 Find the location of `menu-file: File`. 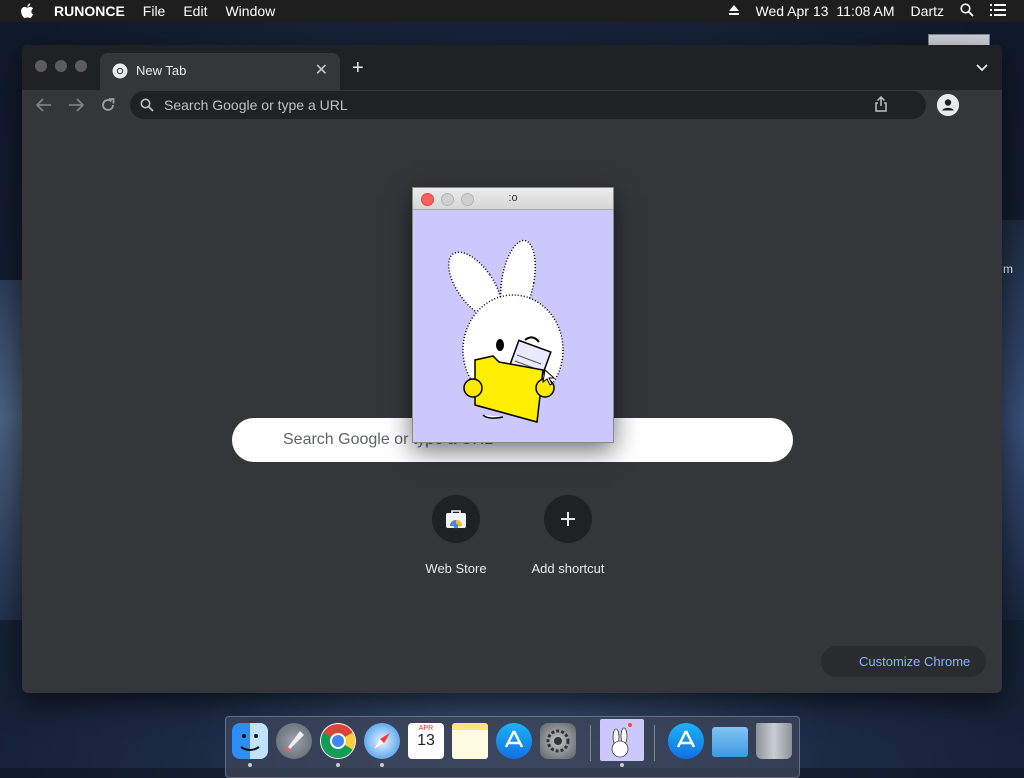

menu-file: File is located at coordinates (154, 11).